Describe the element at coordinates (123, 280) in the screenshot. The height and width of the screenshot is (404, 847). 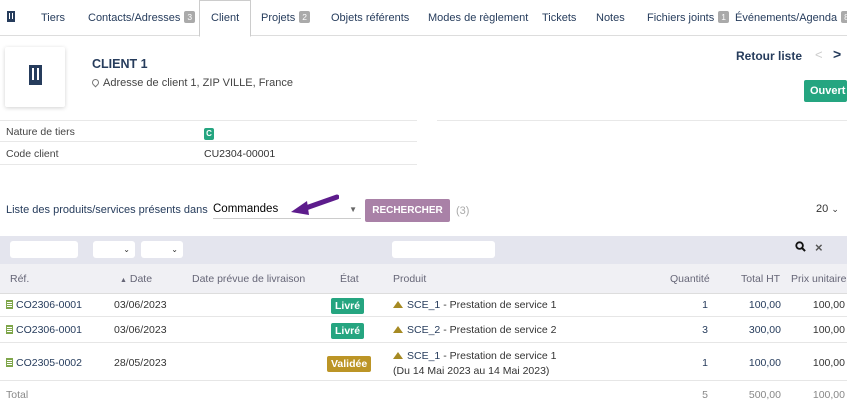
I see `sort-asc-icon: ▲` at that location.